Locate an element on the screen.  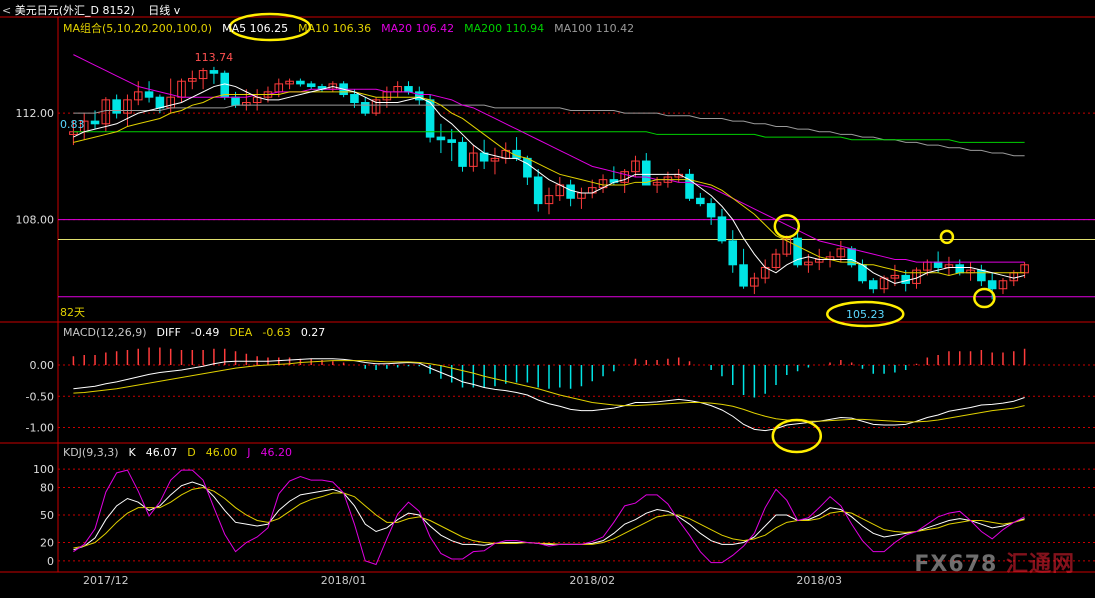
left-value-label: 0.83 is located at coordinates (72, 124).